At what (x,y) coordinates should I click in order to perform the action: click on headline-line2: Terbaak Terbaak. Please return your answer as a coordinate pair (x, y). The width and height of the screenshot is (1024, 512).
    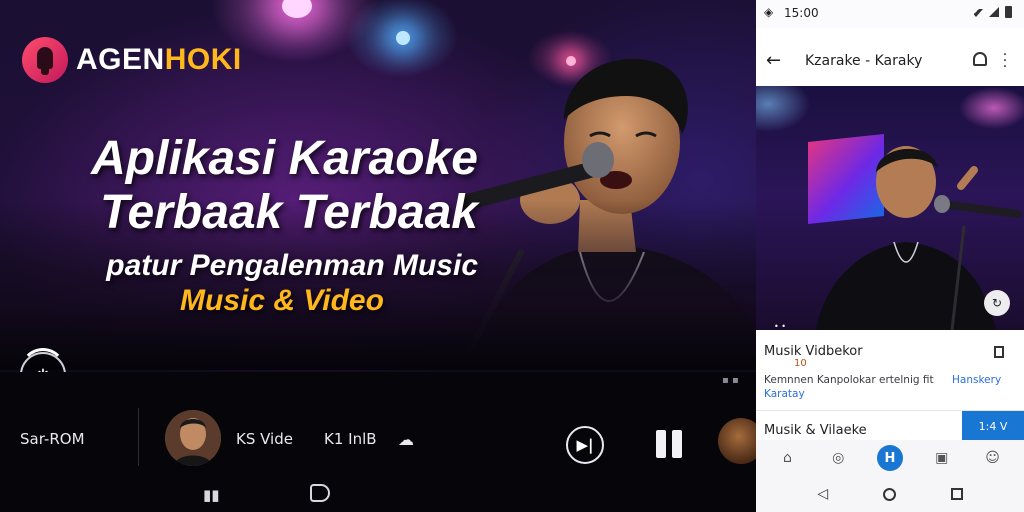
    Looking at the image, I should click on (289, 212).